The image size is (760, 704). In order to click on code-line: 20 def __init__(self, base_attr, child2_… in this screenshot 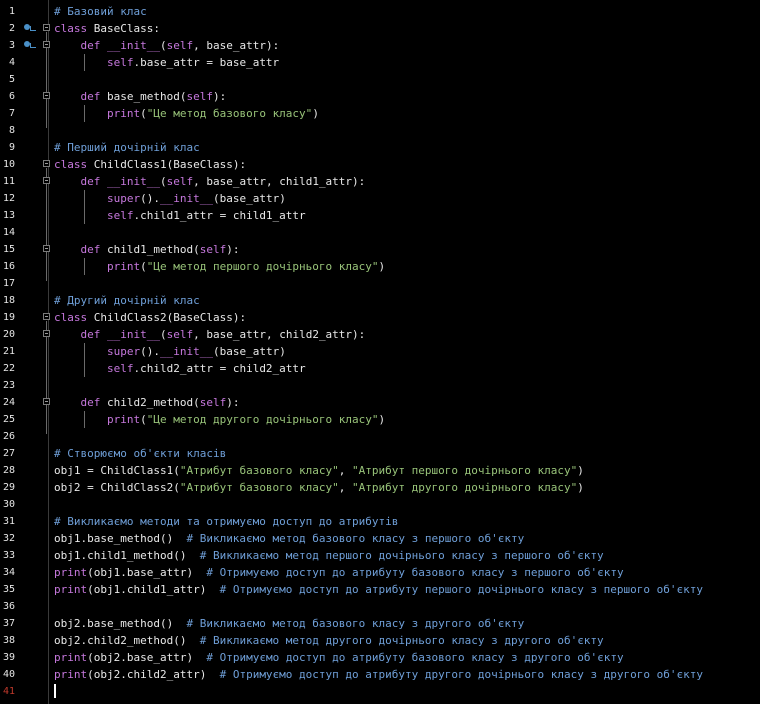, I will do `click(380, 334)`.